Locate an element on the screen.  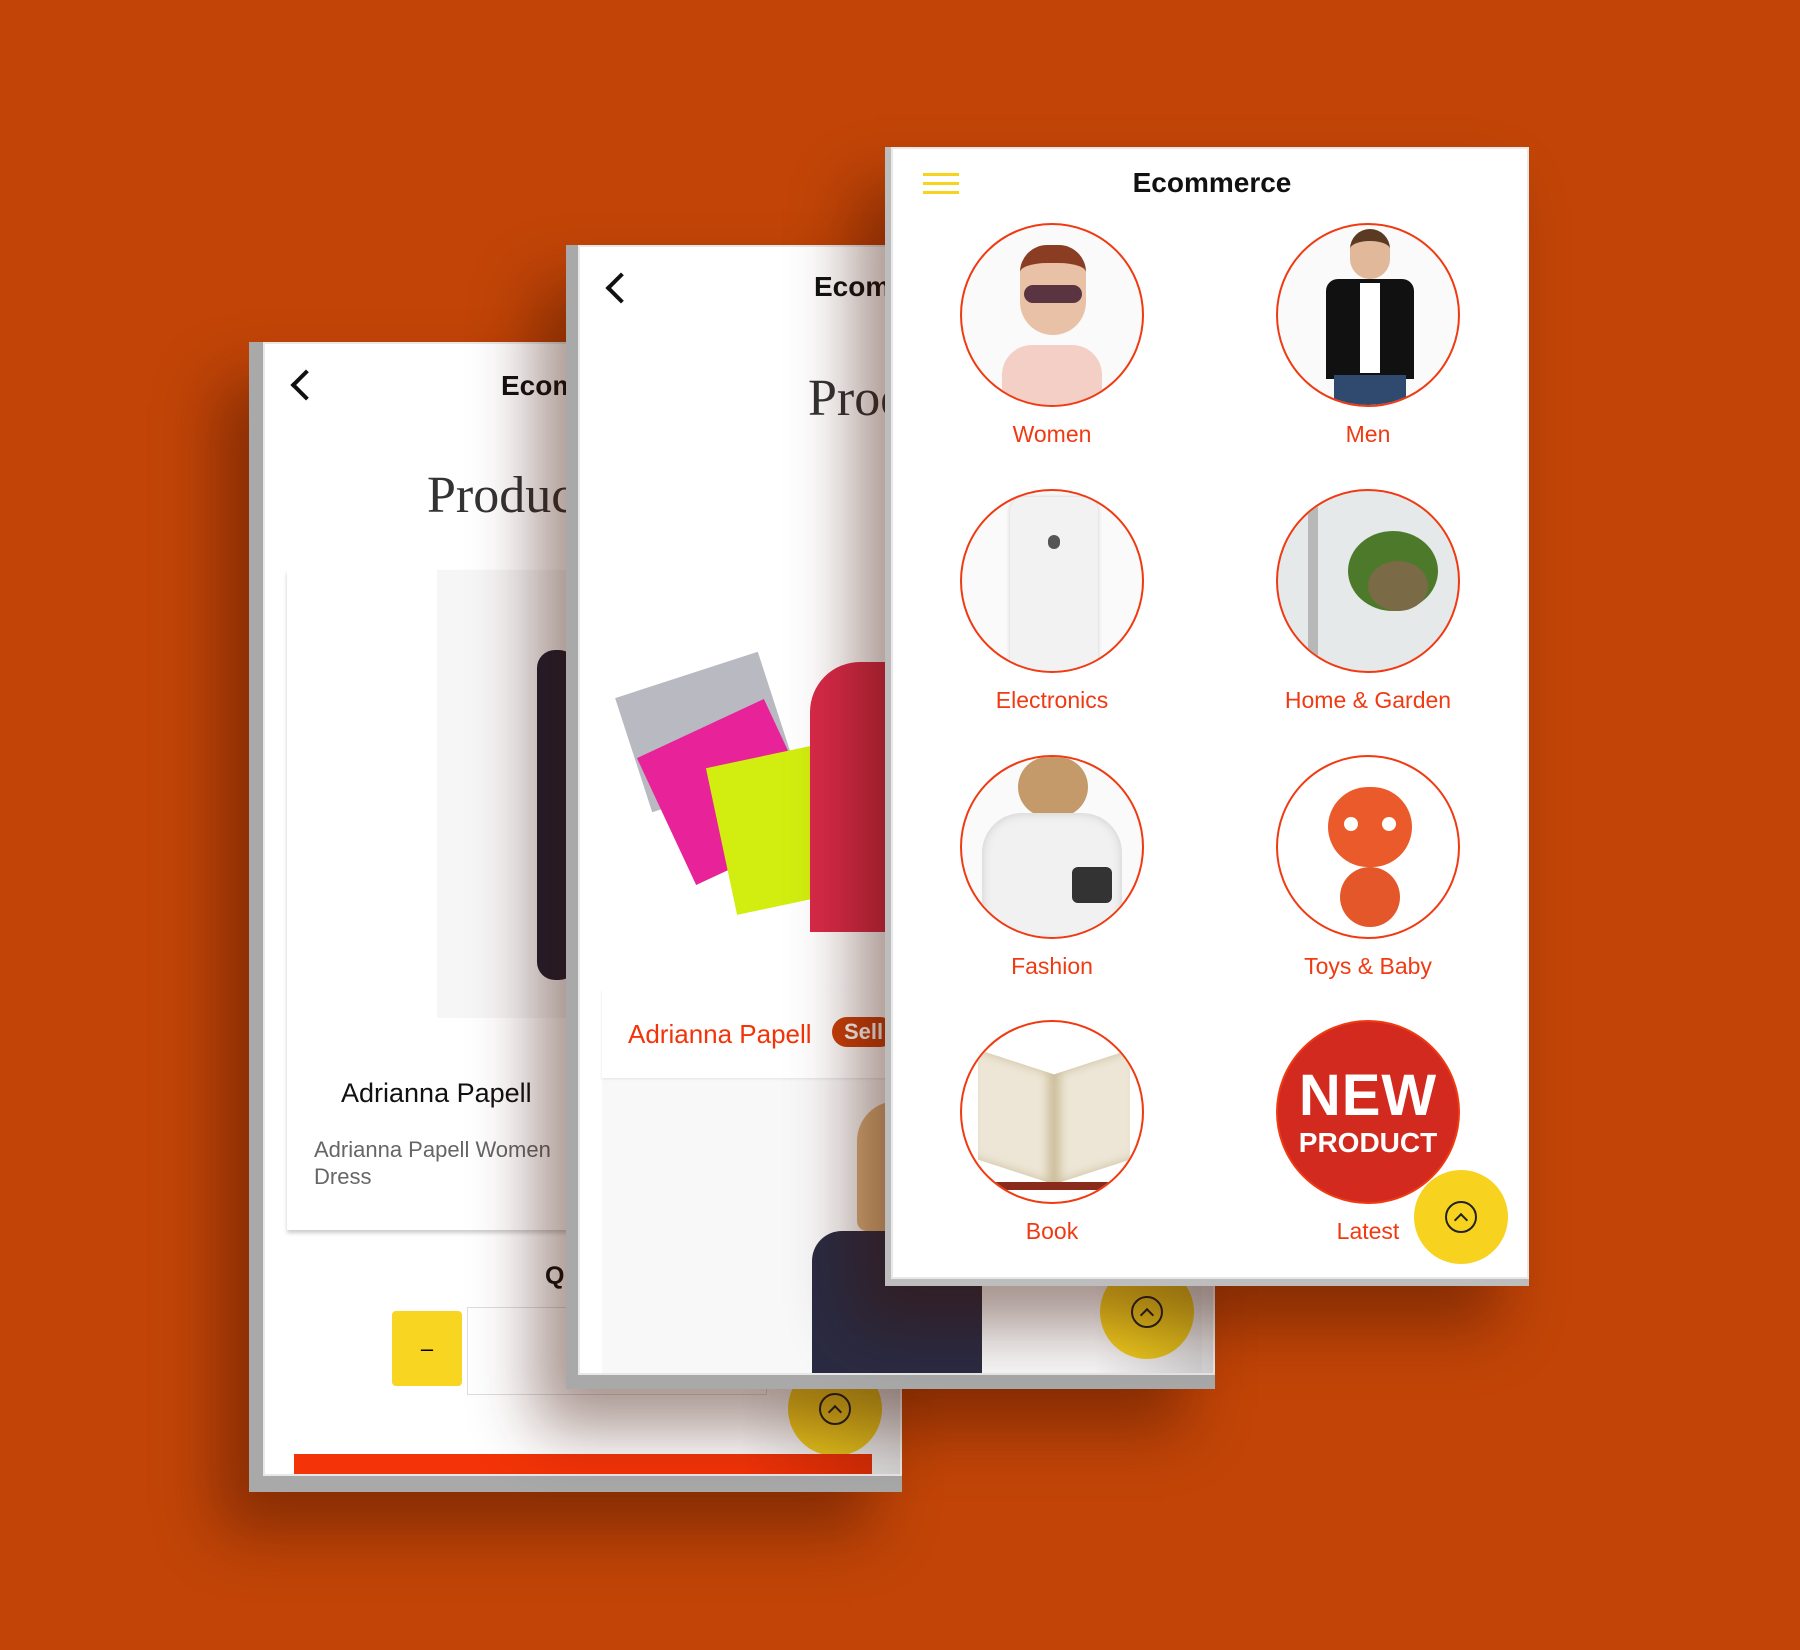
category-book: Book is located at coordinates (1052, 1132).